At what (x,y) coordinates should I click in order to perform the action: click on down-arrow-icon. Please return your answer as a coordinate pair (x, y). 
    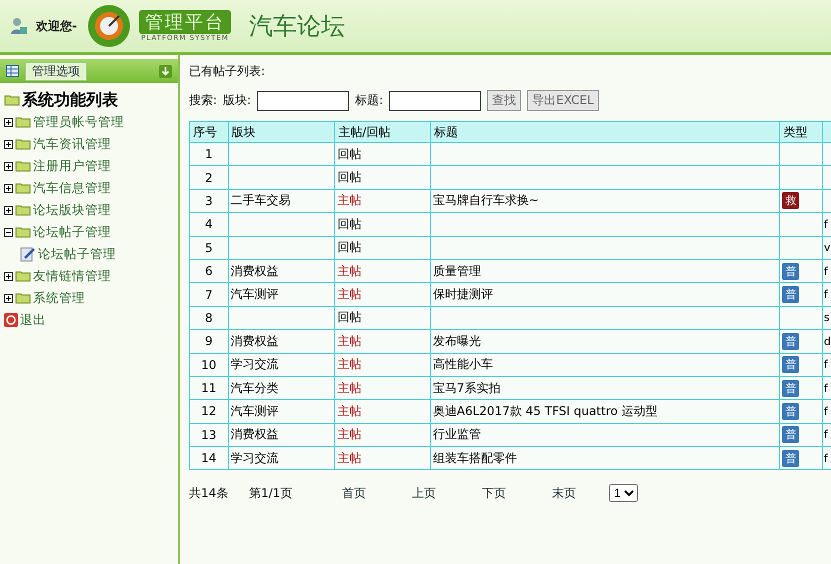
    Looking at the image, I should click on (165, 71).